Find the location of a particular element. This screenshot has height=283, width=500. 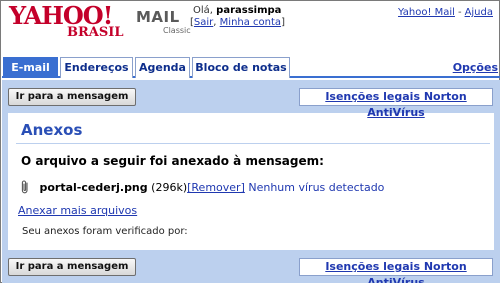

options-link: Opções is located at coordinates (475, 67).